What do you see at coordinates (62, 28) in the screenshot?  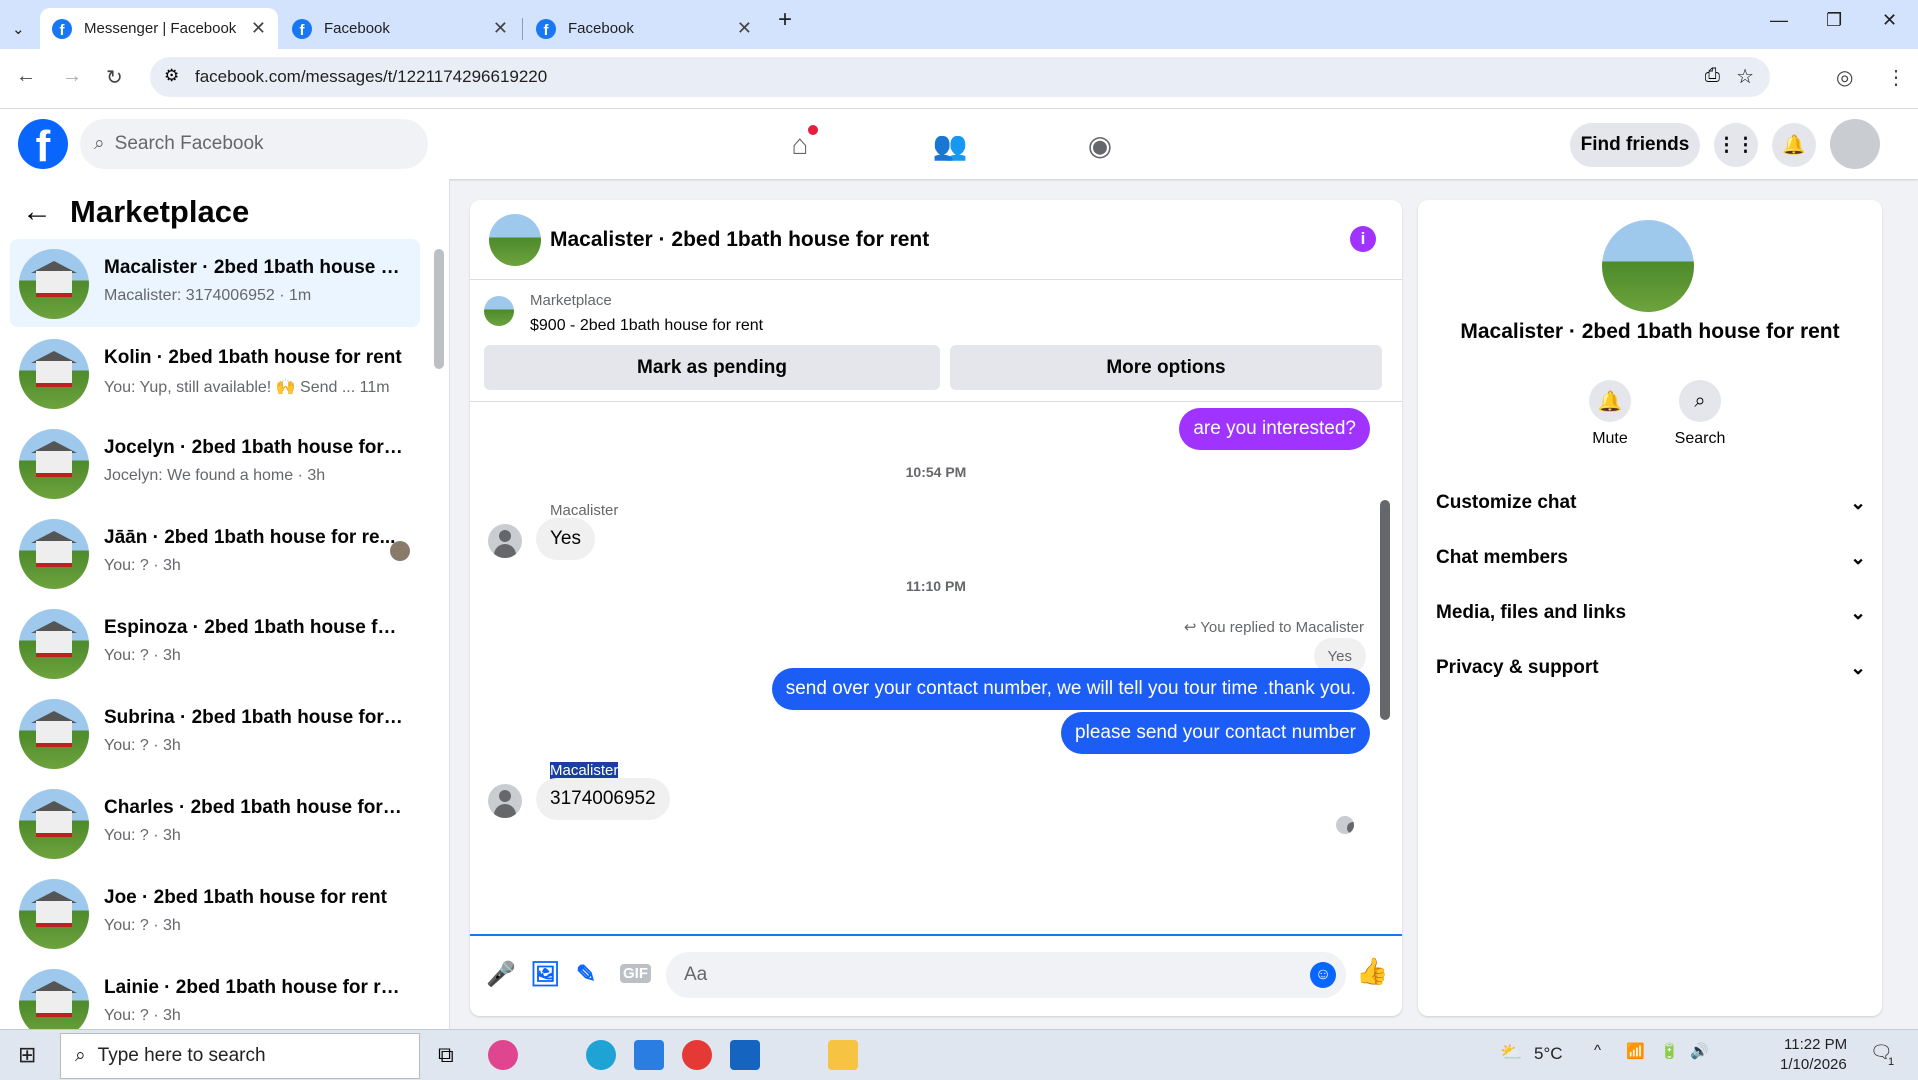 I see `facebook-favicon-icon: f` at bounding box center [62, 28].